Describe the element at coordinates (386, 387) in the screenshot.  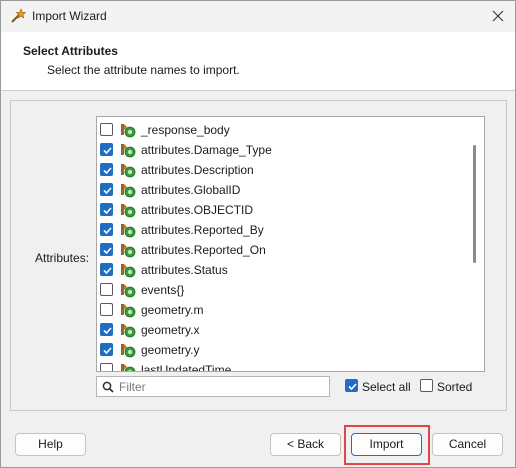
I see `select-all-label: Select all` at that location.